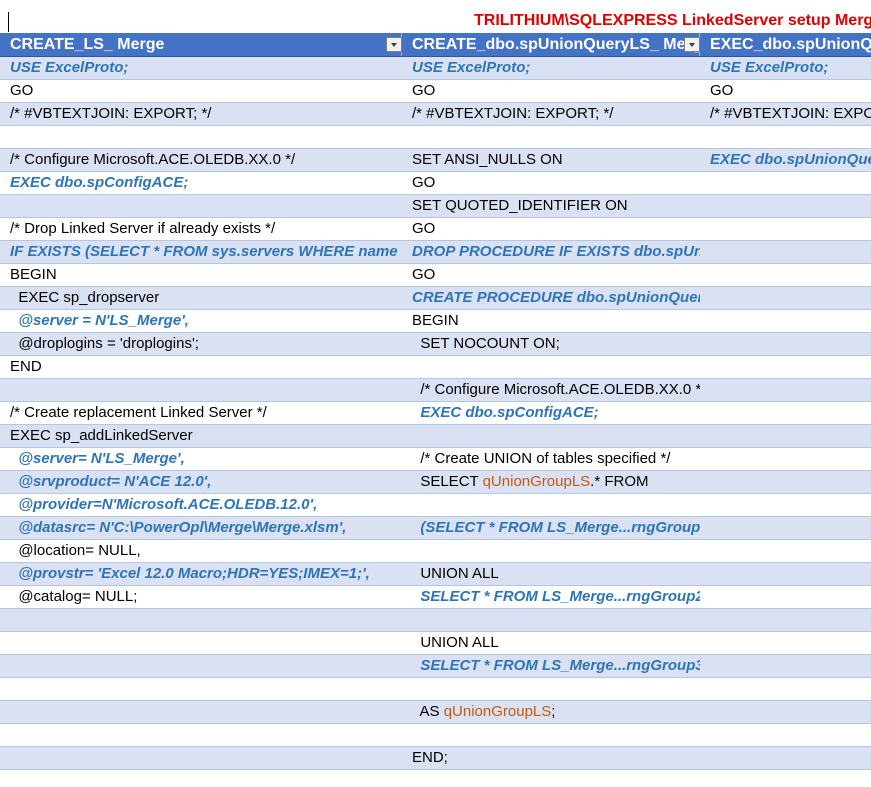 Image resolution: width=871 pixels, height=787 pixels. What do you see at coordinates (201, 44) in the screenshot?
I see `column-header-create-ls: CREATE_LS_ Merge` at bounding box center [201, 44].